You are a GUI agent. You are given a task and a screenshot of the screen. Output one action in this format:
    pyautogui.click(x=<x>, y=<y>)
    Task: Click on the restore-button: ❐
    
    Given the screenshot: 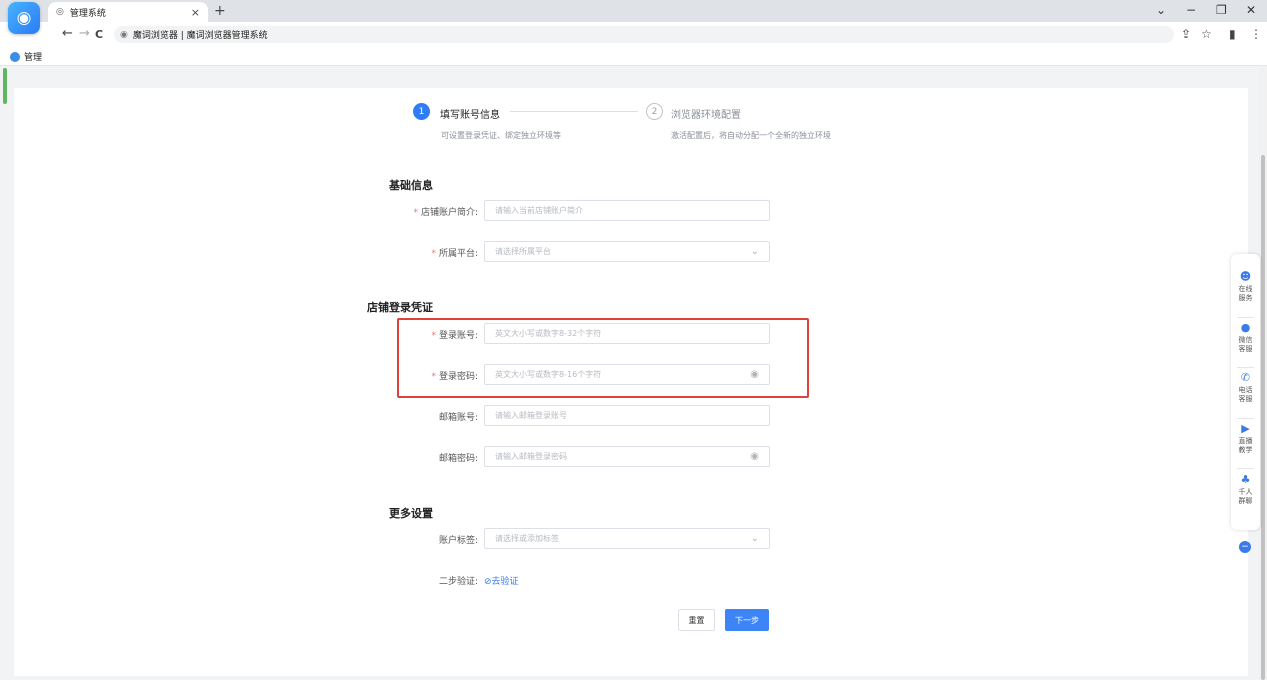 What is the action you would take?
    pyautogui.click(x=1221, y=10)
    